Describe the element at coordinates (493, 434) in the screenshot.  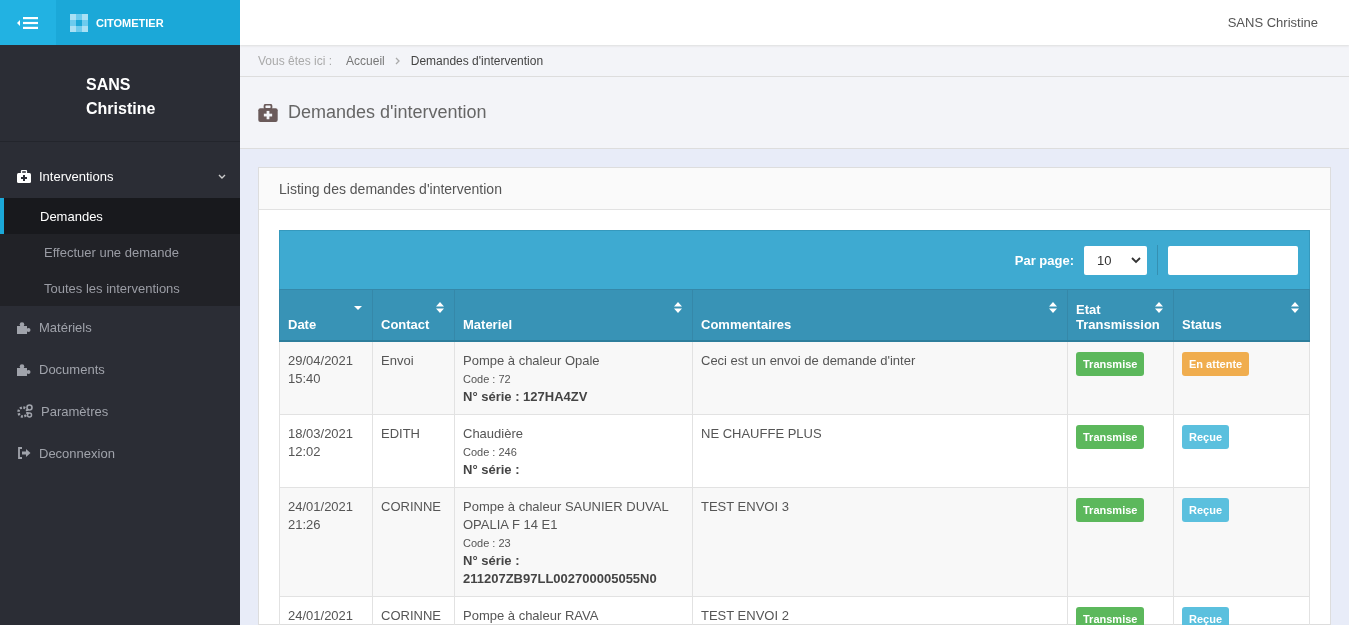
I see `material-name: Chaudière` at that location.